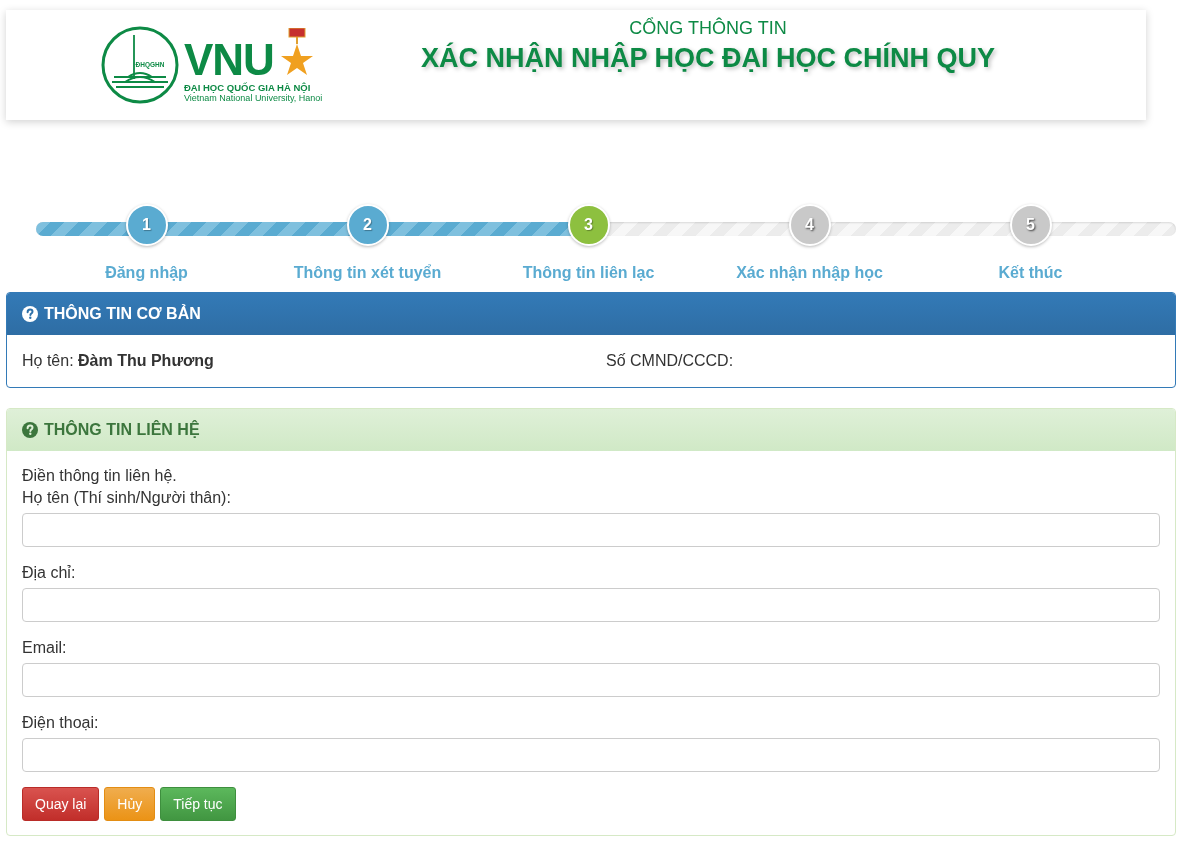  I want to click on step-label: Thông tin liên lạc, so click(588, 273).